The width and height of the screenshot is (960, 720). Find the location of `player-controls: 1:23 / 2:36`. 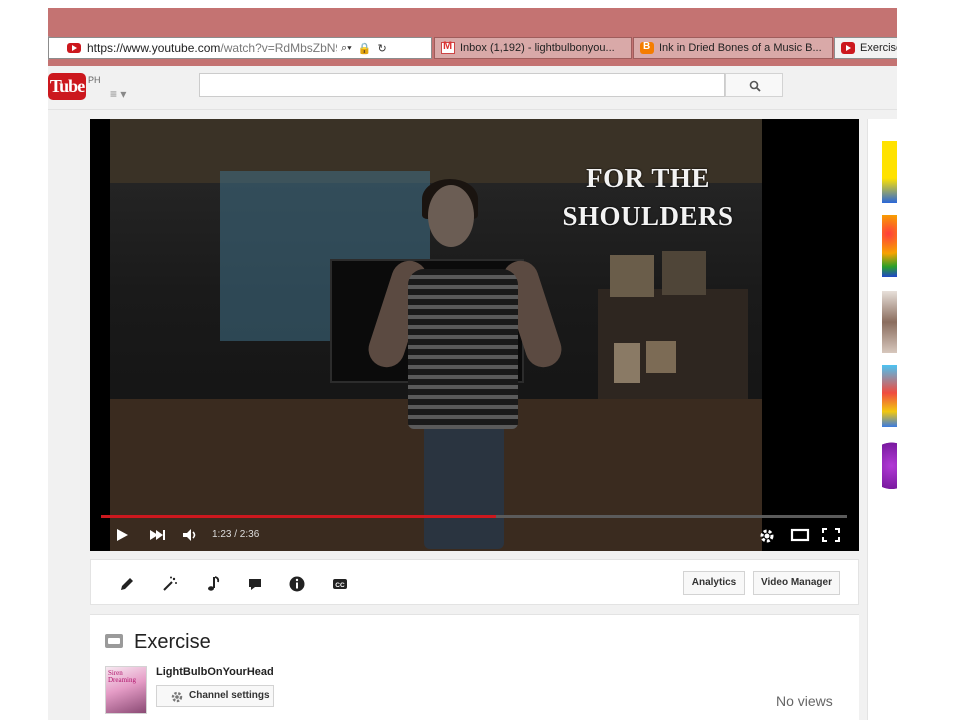

player-controls: 1:23 / 2:36 is located at coordinates (474, 535).